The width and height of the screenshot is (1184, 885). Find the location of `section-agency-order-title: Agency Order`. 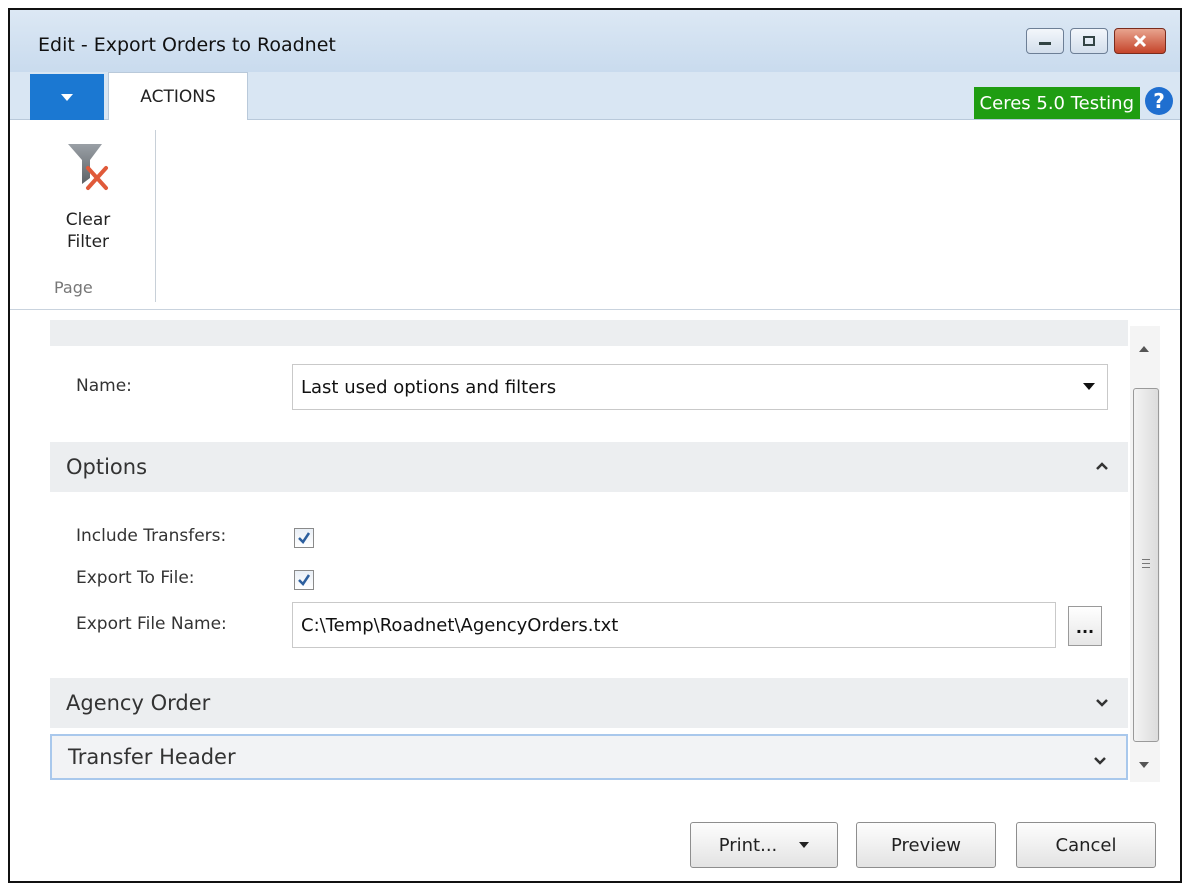

section-agency-order-title: Agency Order is located at coordinates (138, 703).